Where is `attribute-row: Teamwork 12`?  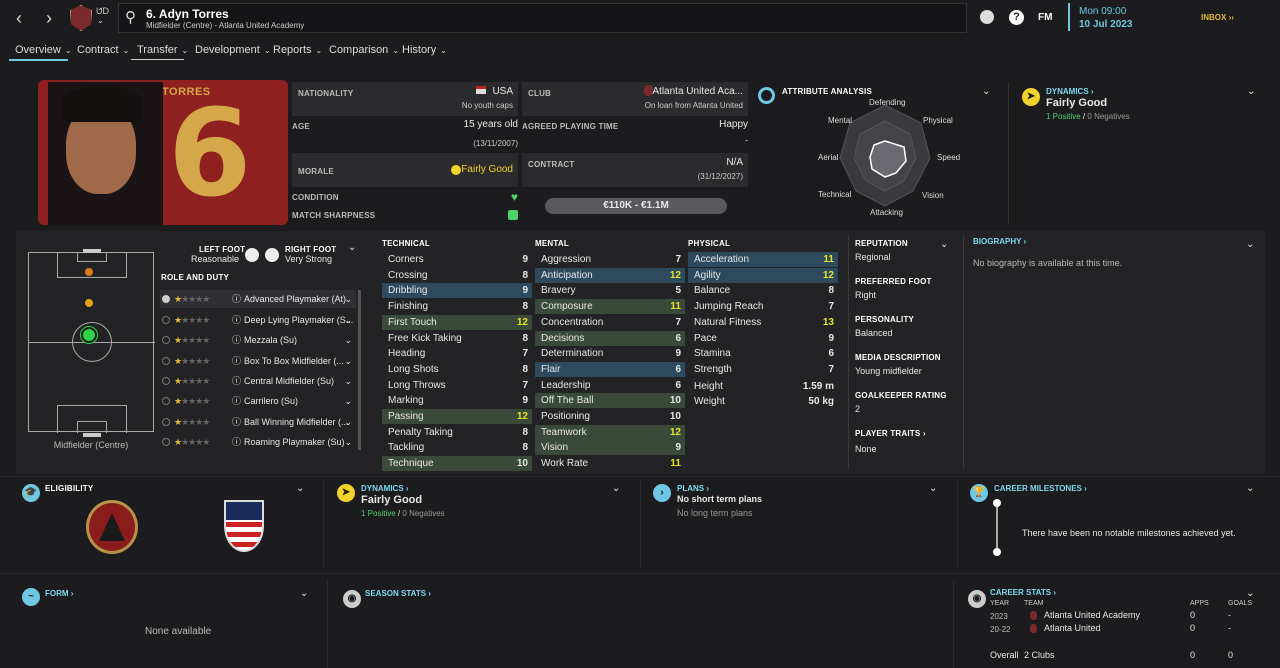 attribute-row: Teamwork 12 is located at coordinates (610, 432).